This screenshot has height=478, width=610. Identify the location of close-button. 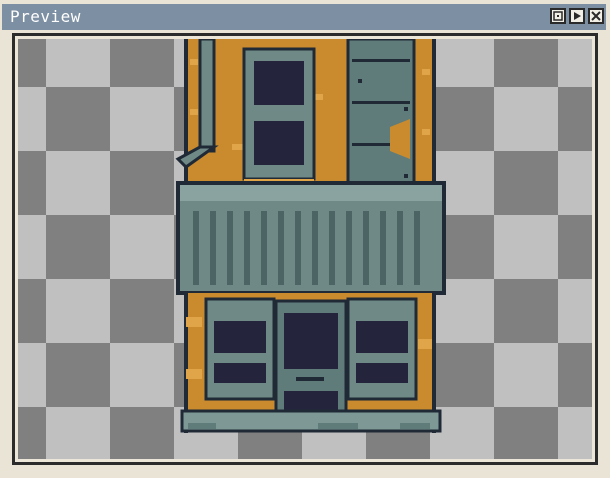
(596, 16).